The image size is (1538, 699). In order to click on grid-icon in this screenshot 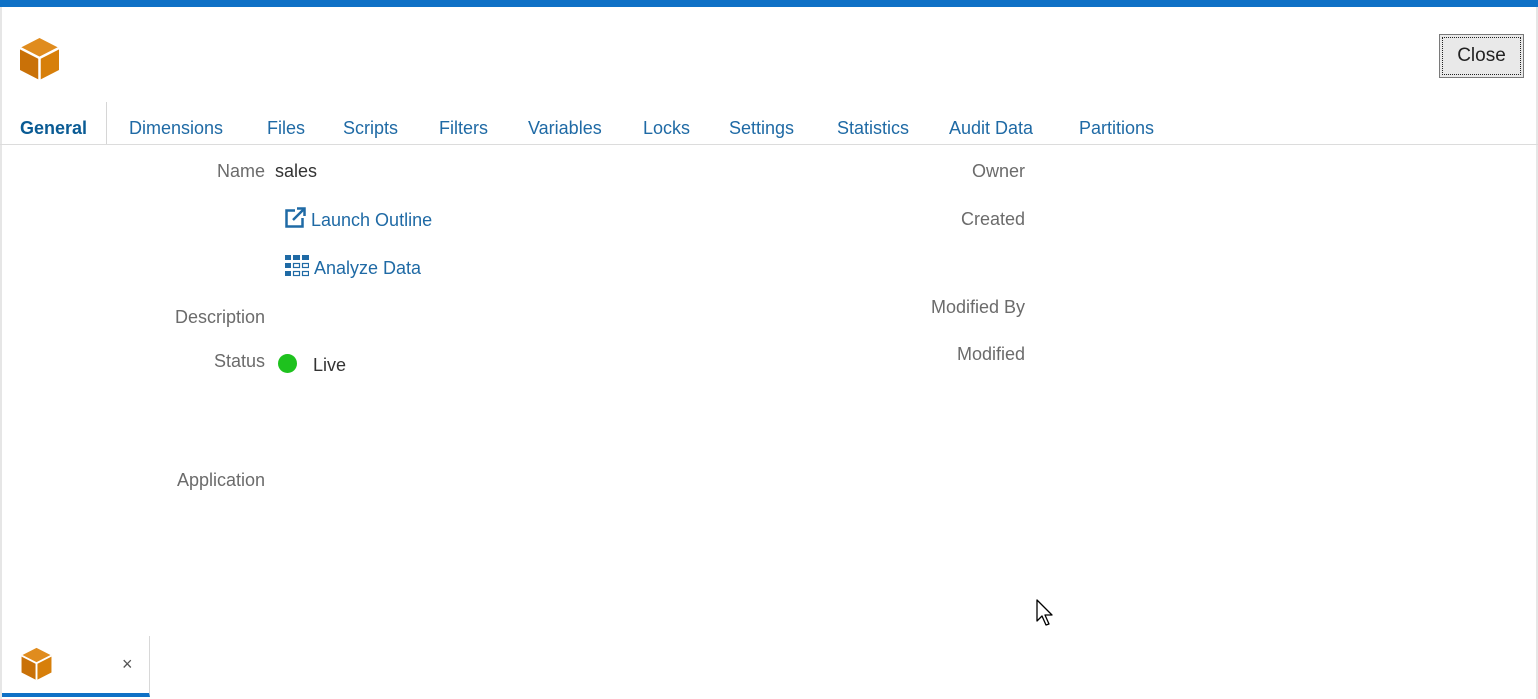, I will do `click(299, 268)`.